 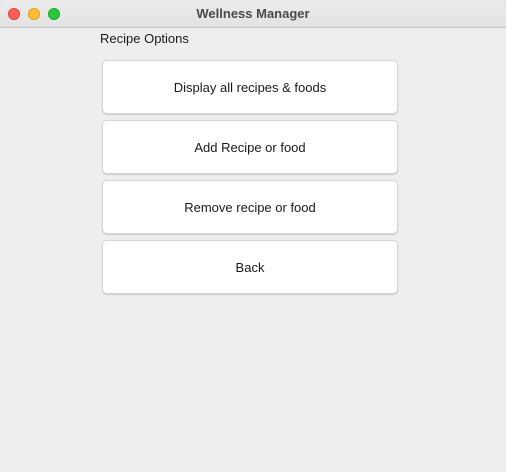 I want to click on remove-recipe-button-label: Remove recipe or food, so click(x=250, y=207).